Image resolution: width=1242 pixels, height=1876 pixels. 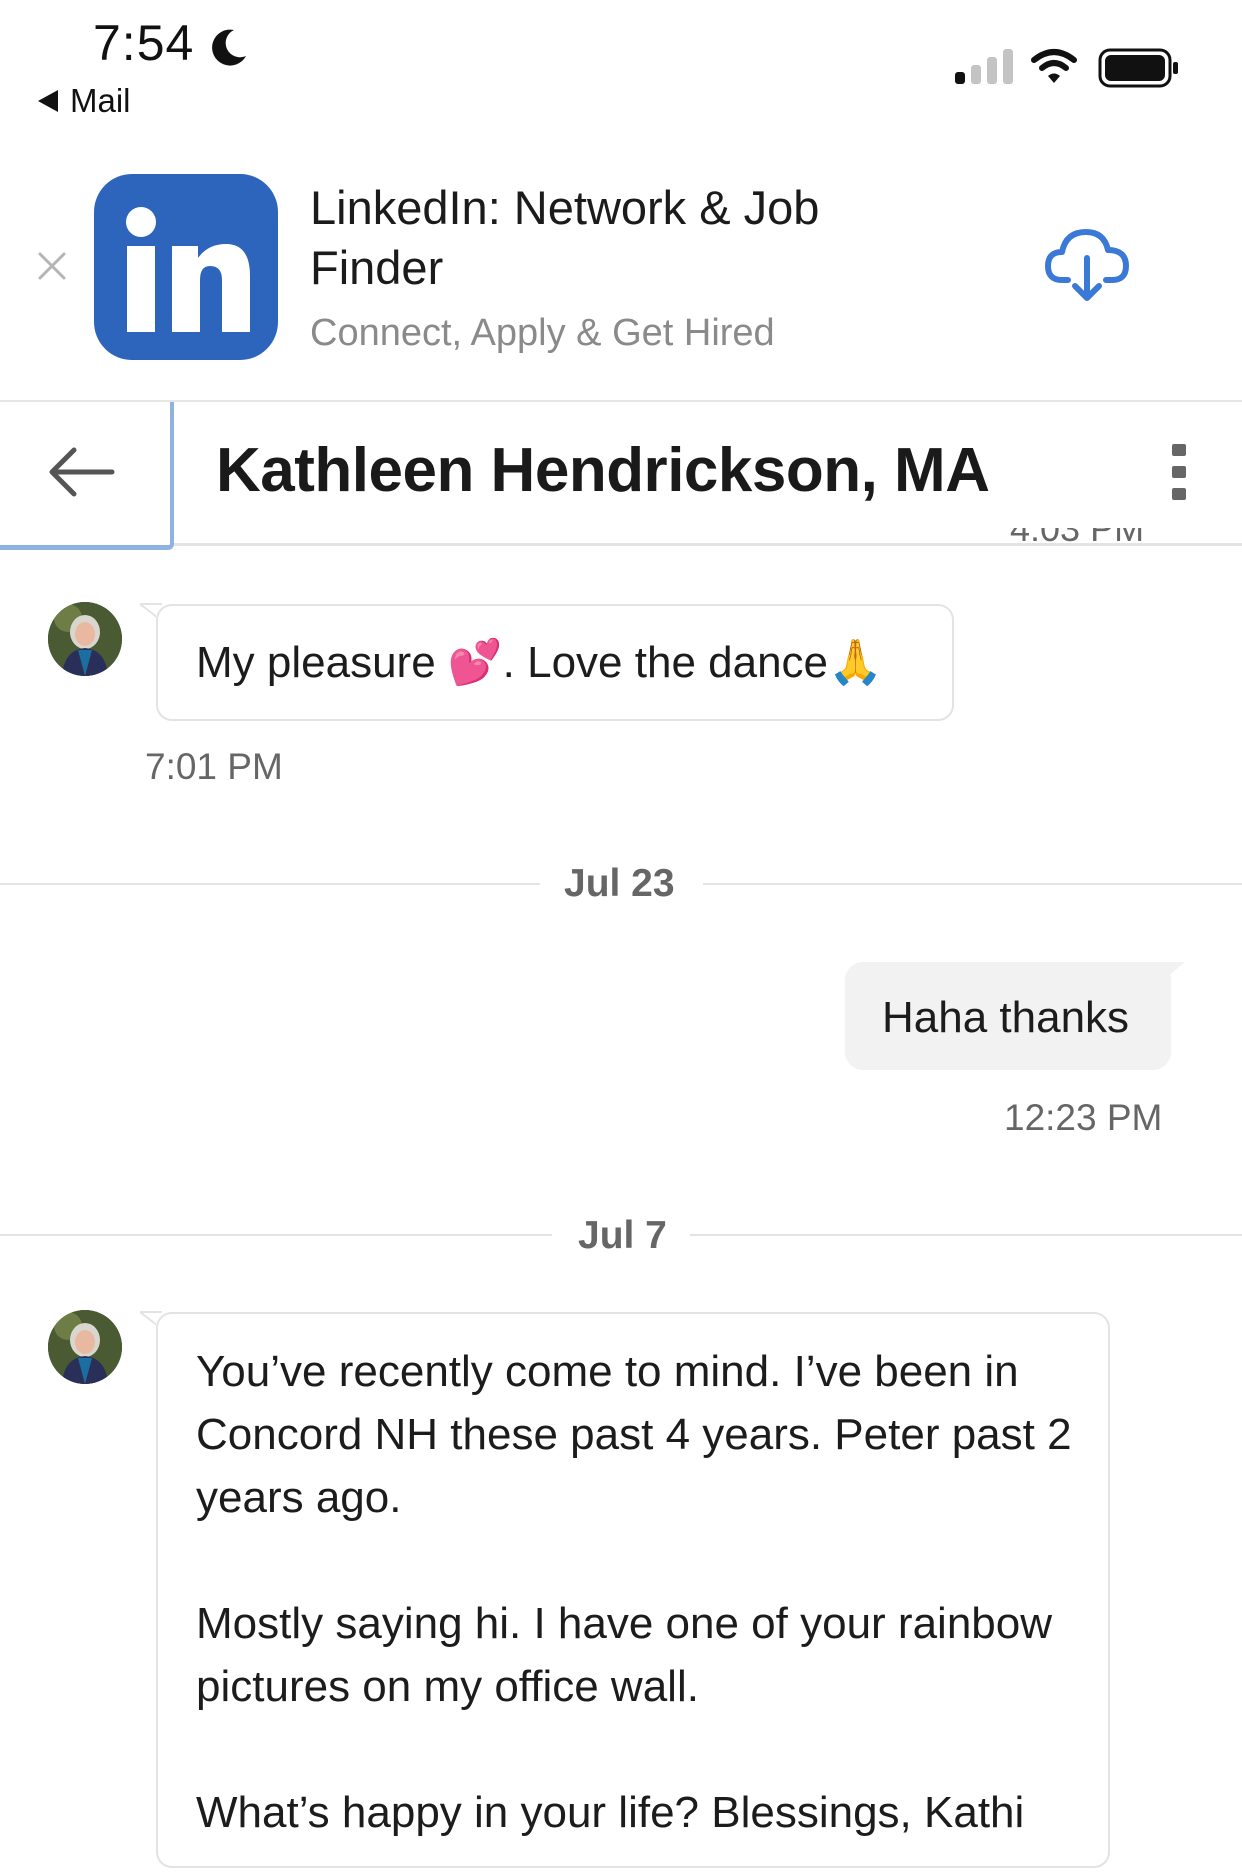 What do you see at coordinates (1006, 1017) in the screenshot?
I see `message-text: Haha thanks` at bounding box center [1006, 1017].